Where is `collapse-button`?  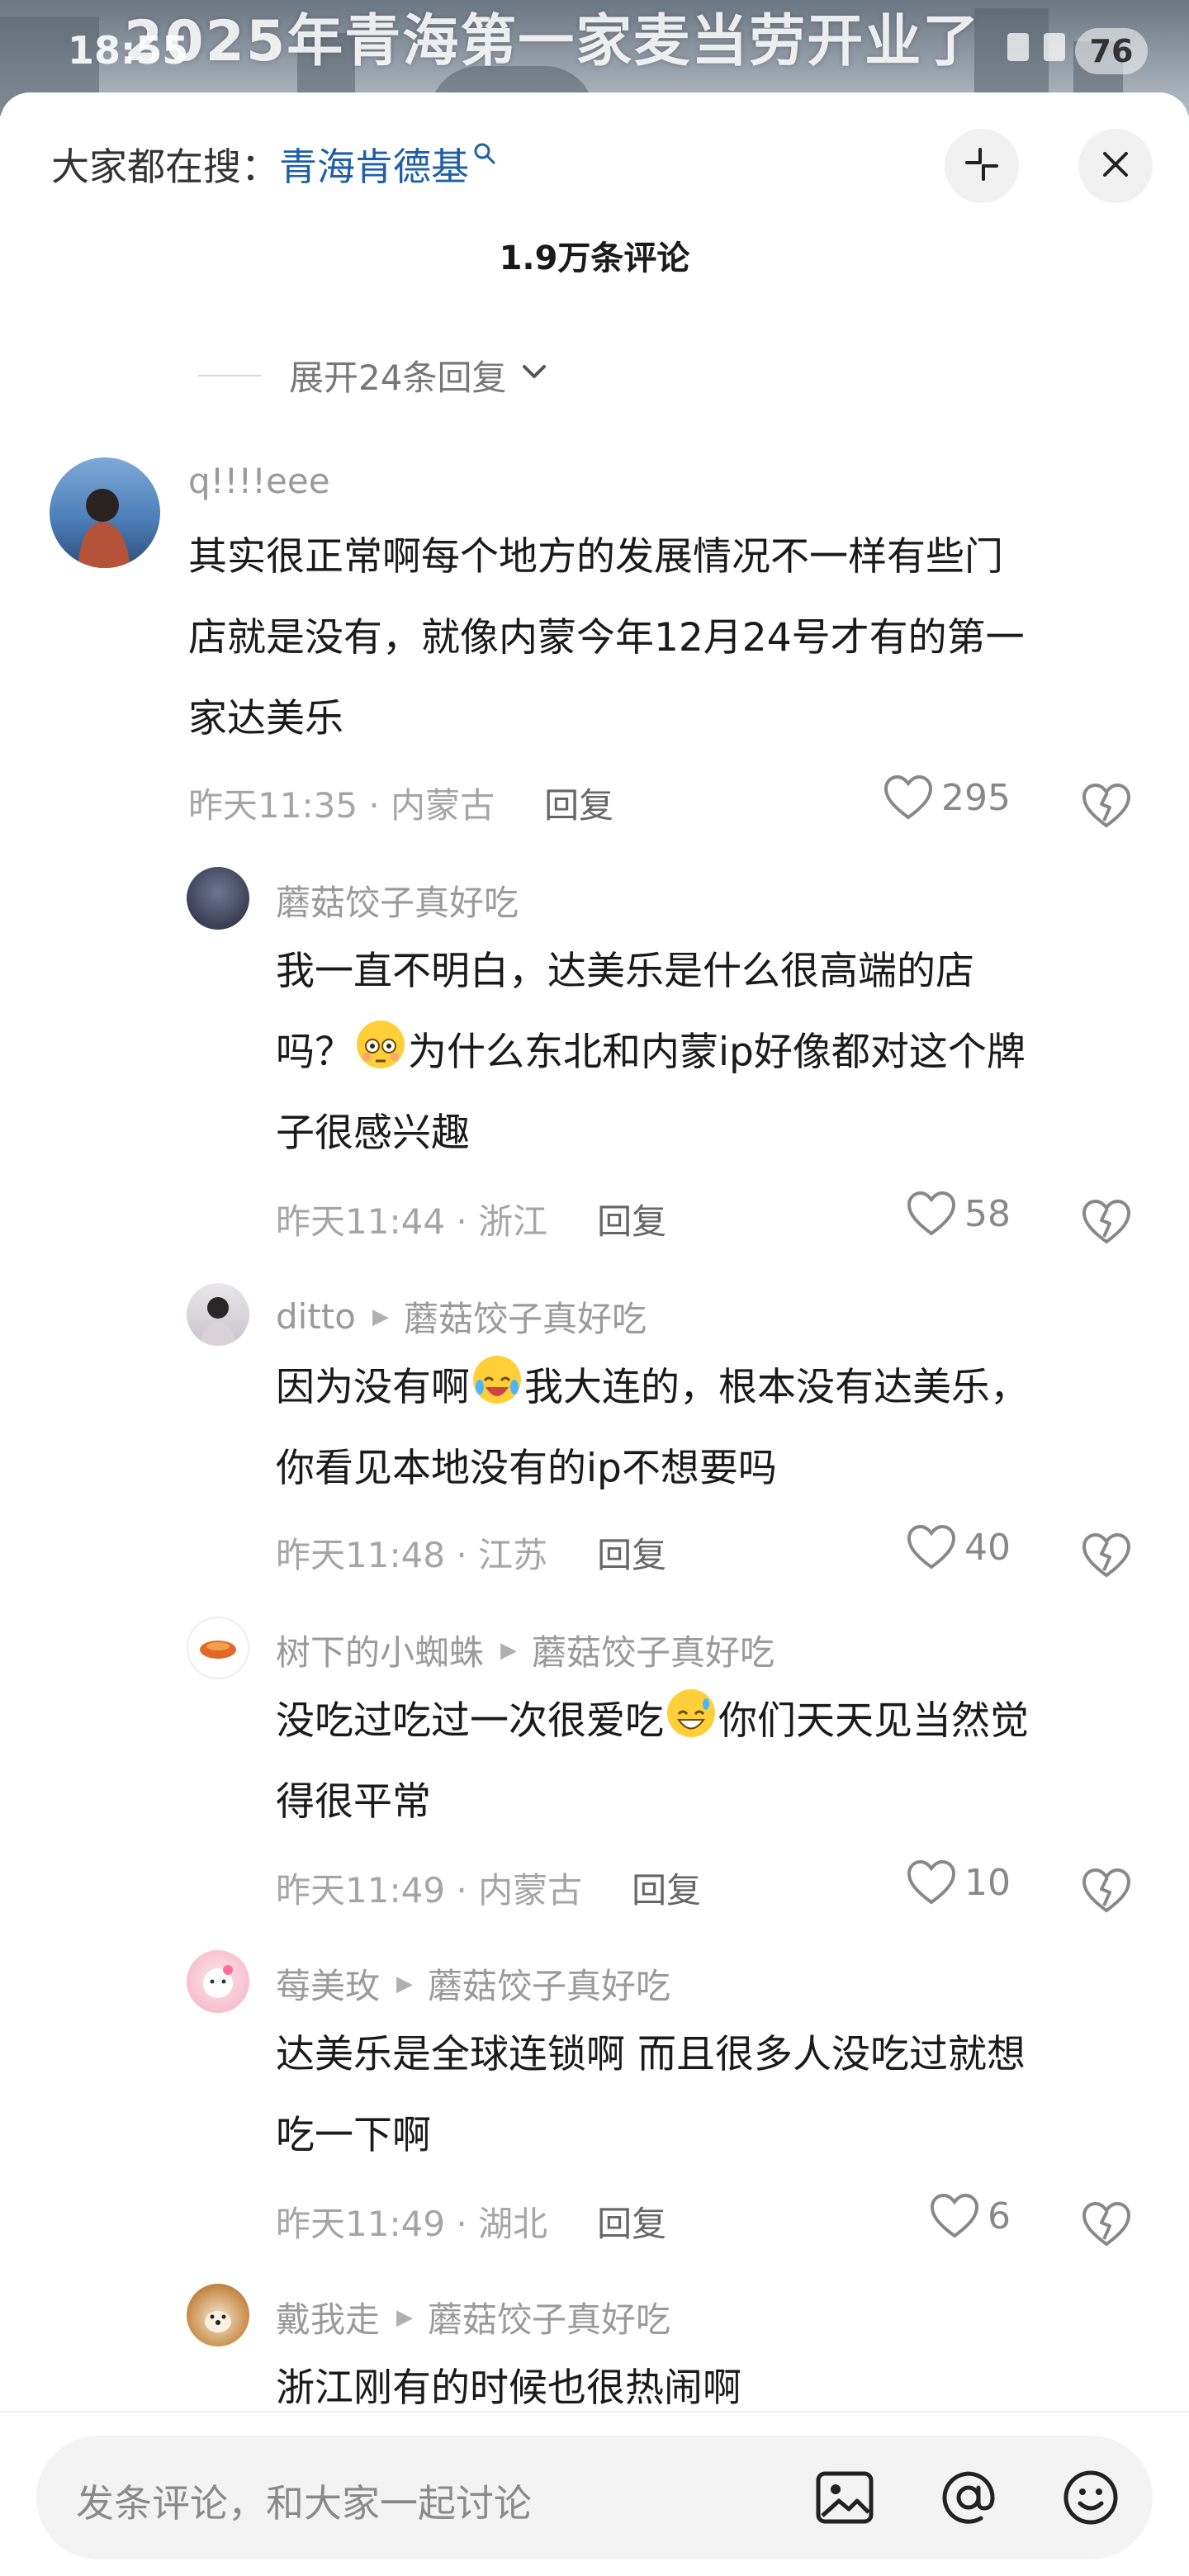 collapse-button is located at coordinates (982, 166).